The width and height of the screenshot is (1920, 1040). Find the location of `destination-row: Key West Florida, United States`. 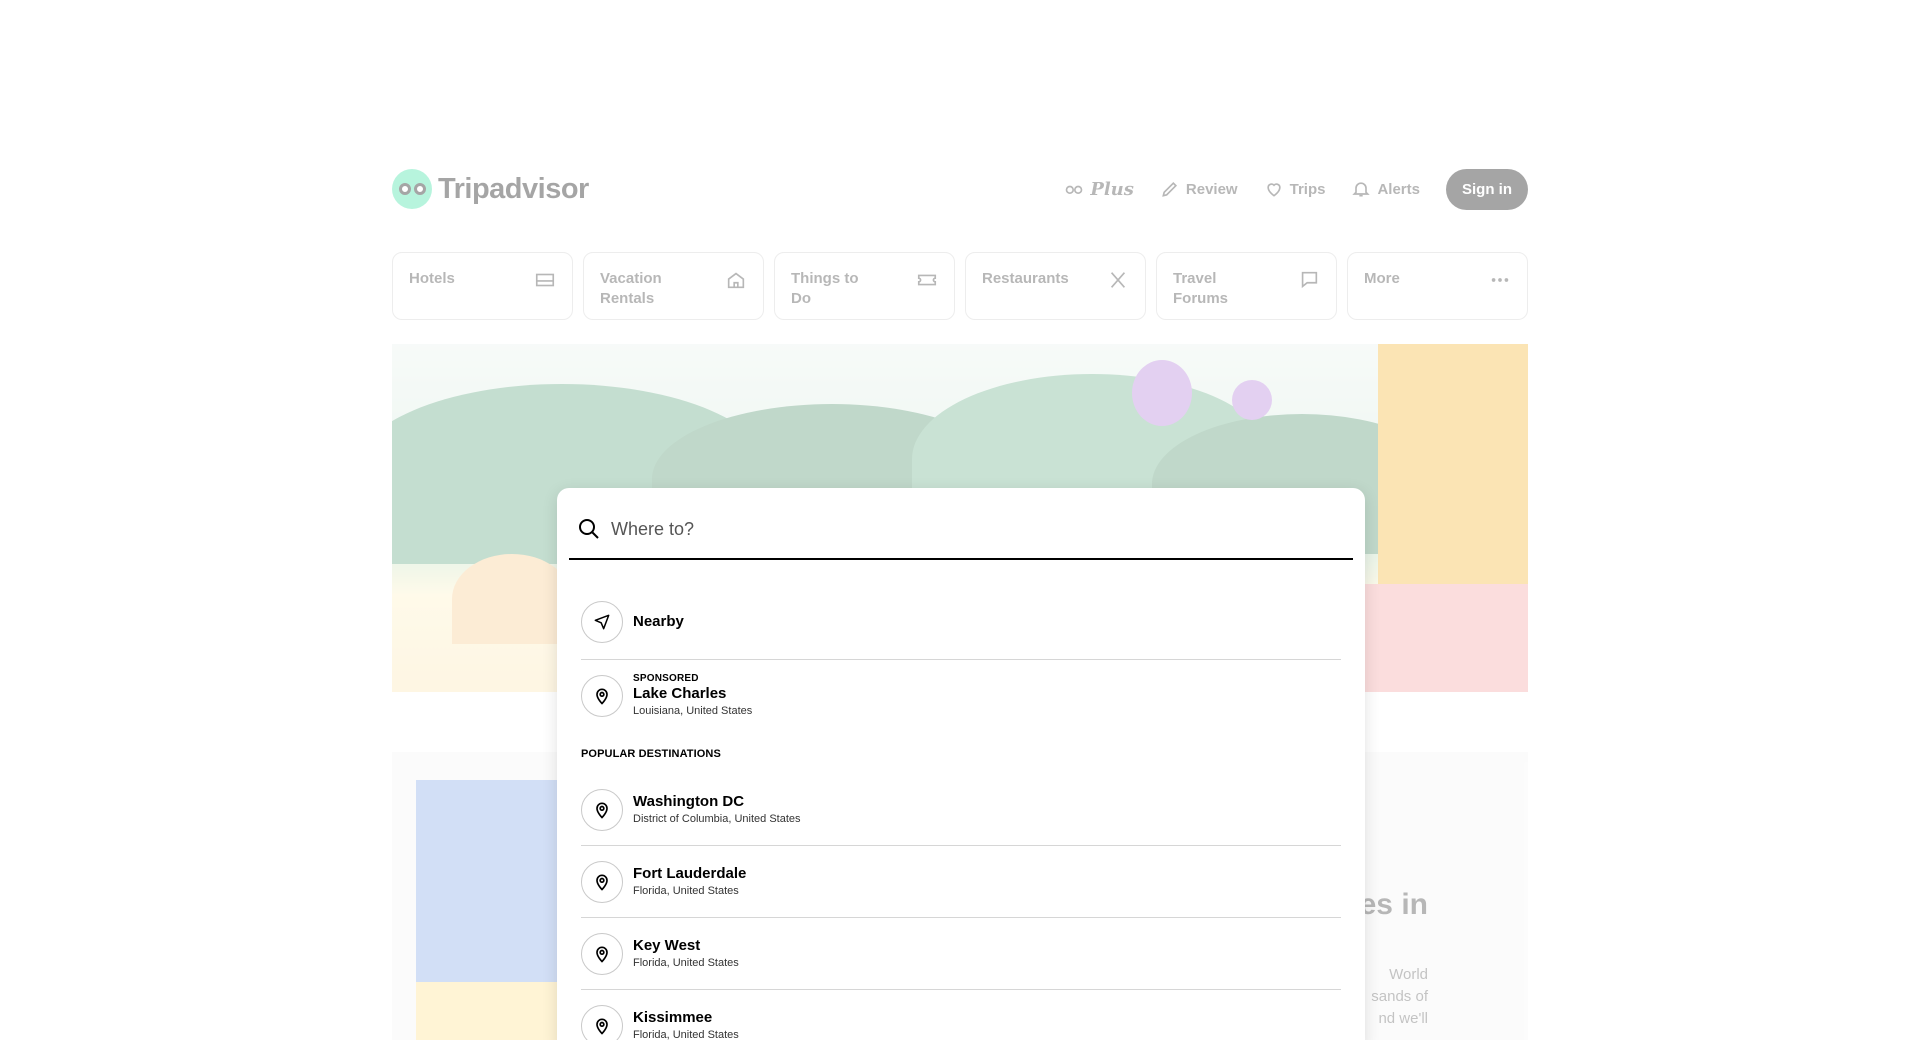

destination-row: Key West Florida, United States is located at coordinates (961, 954).